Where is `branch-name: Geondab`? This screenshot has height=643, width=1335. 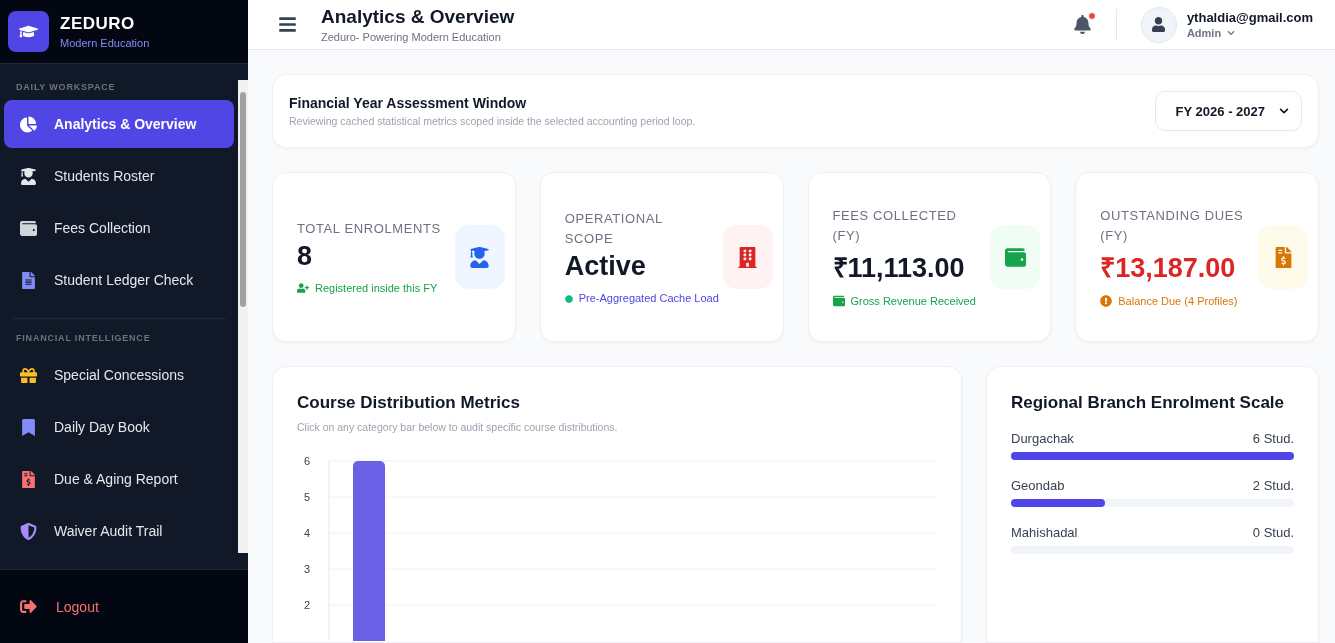
branch-name: Geondab is located at coordinates (1038, 485).